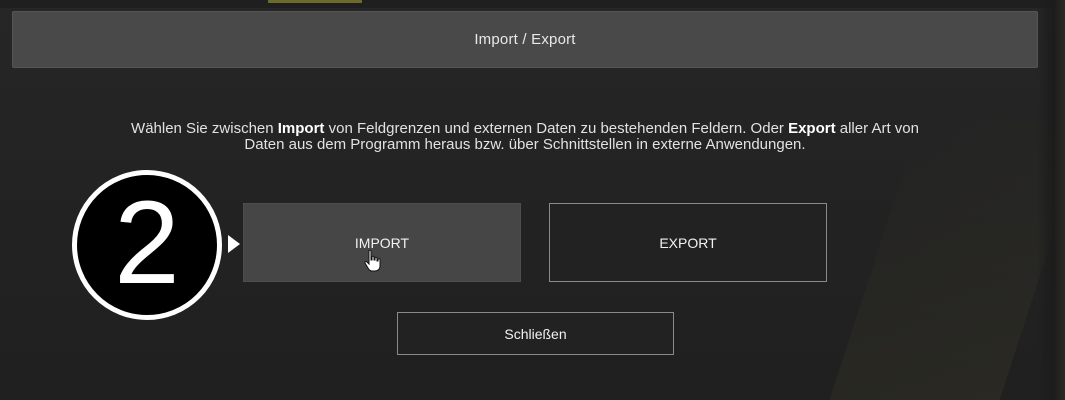 The width and height of the screenshot is (1065, 400). Describe the element at coordinates (234, 244) in the screenshot. I see `triangle-right-icon` at that location.